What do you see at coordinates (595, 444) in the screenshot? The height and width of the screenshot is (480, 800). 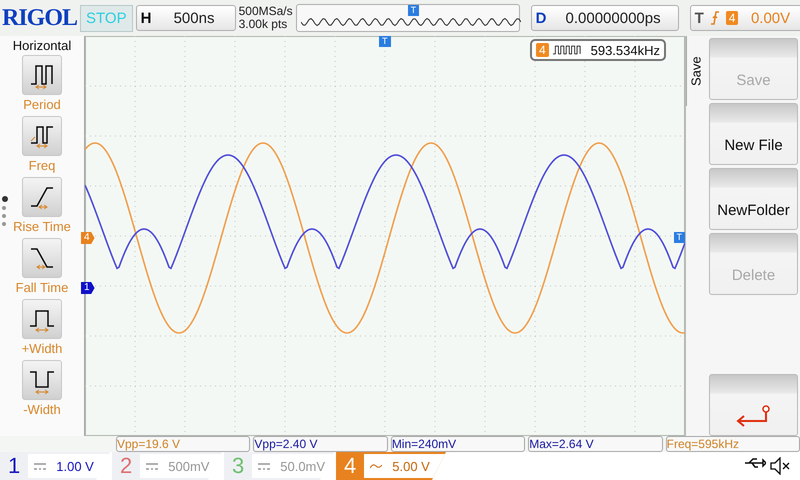 I see `measurement-readout: Max=2.64 V` at bounding box center [595, 444].